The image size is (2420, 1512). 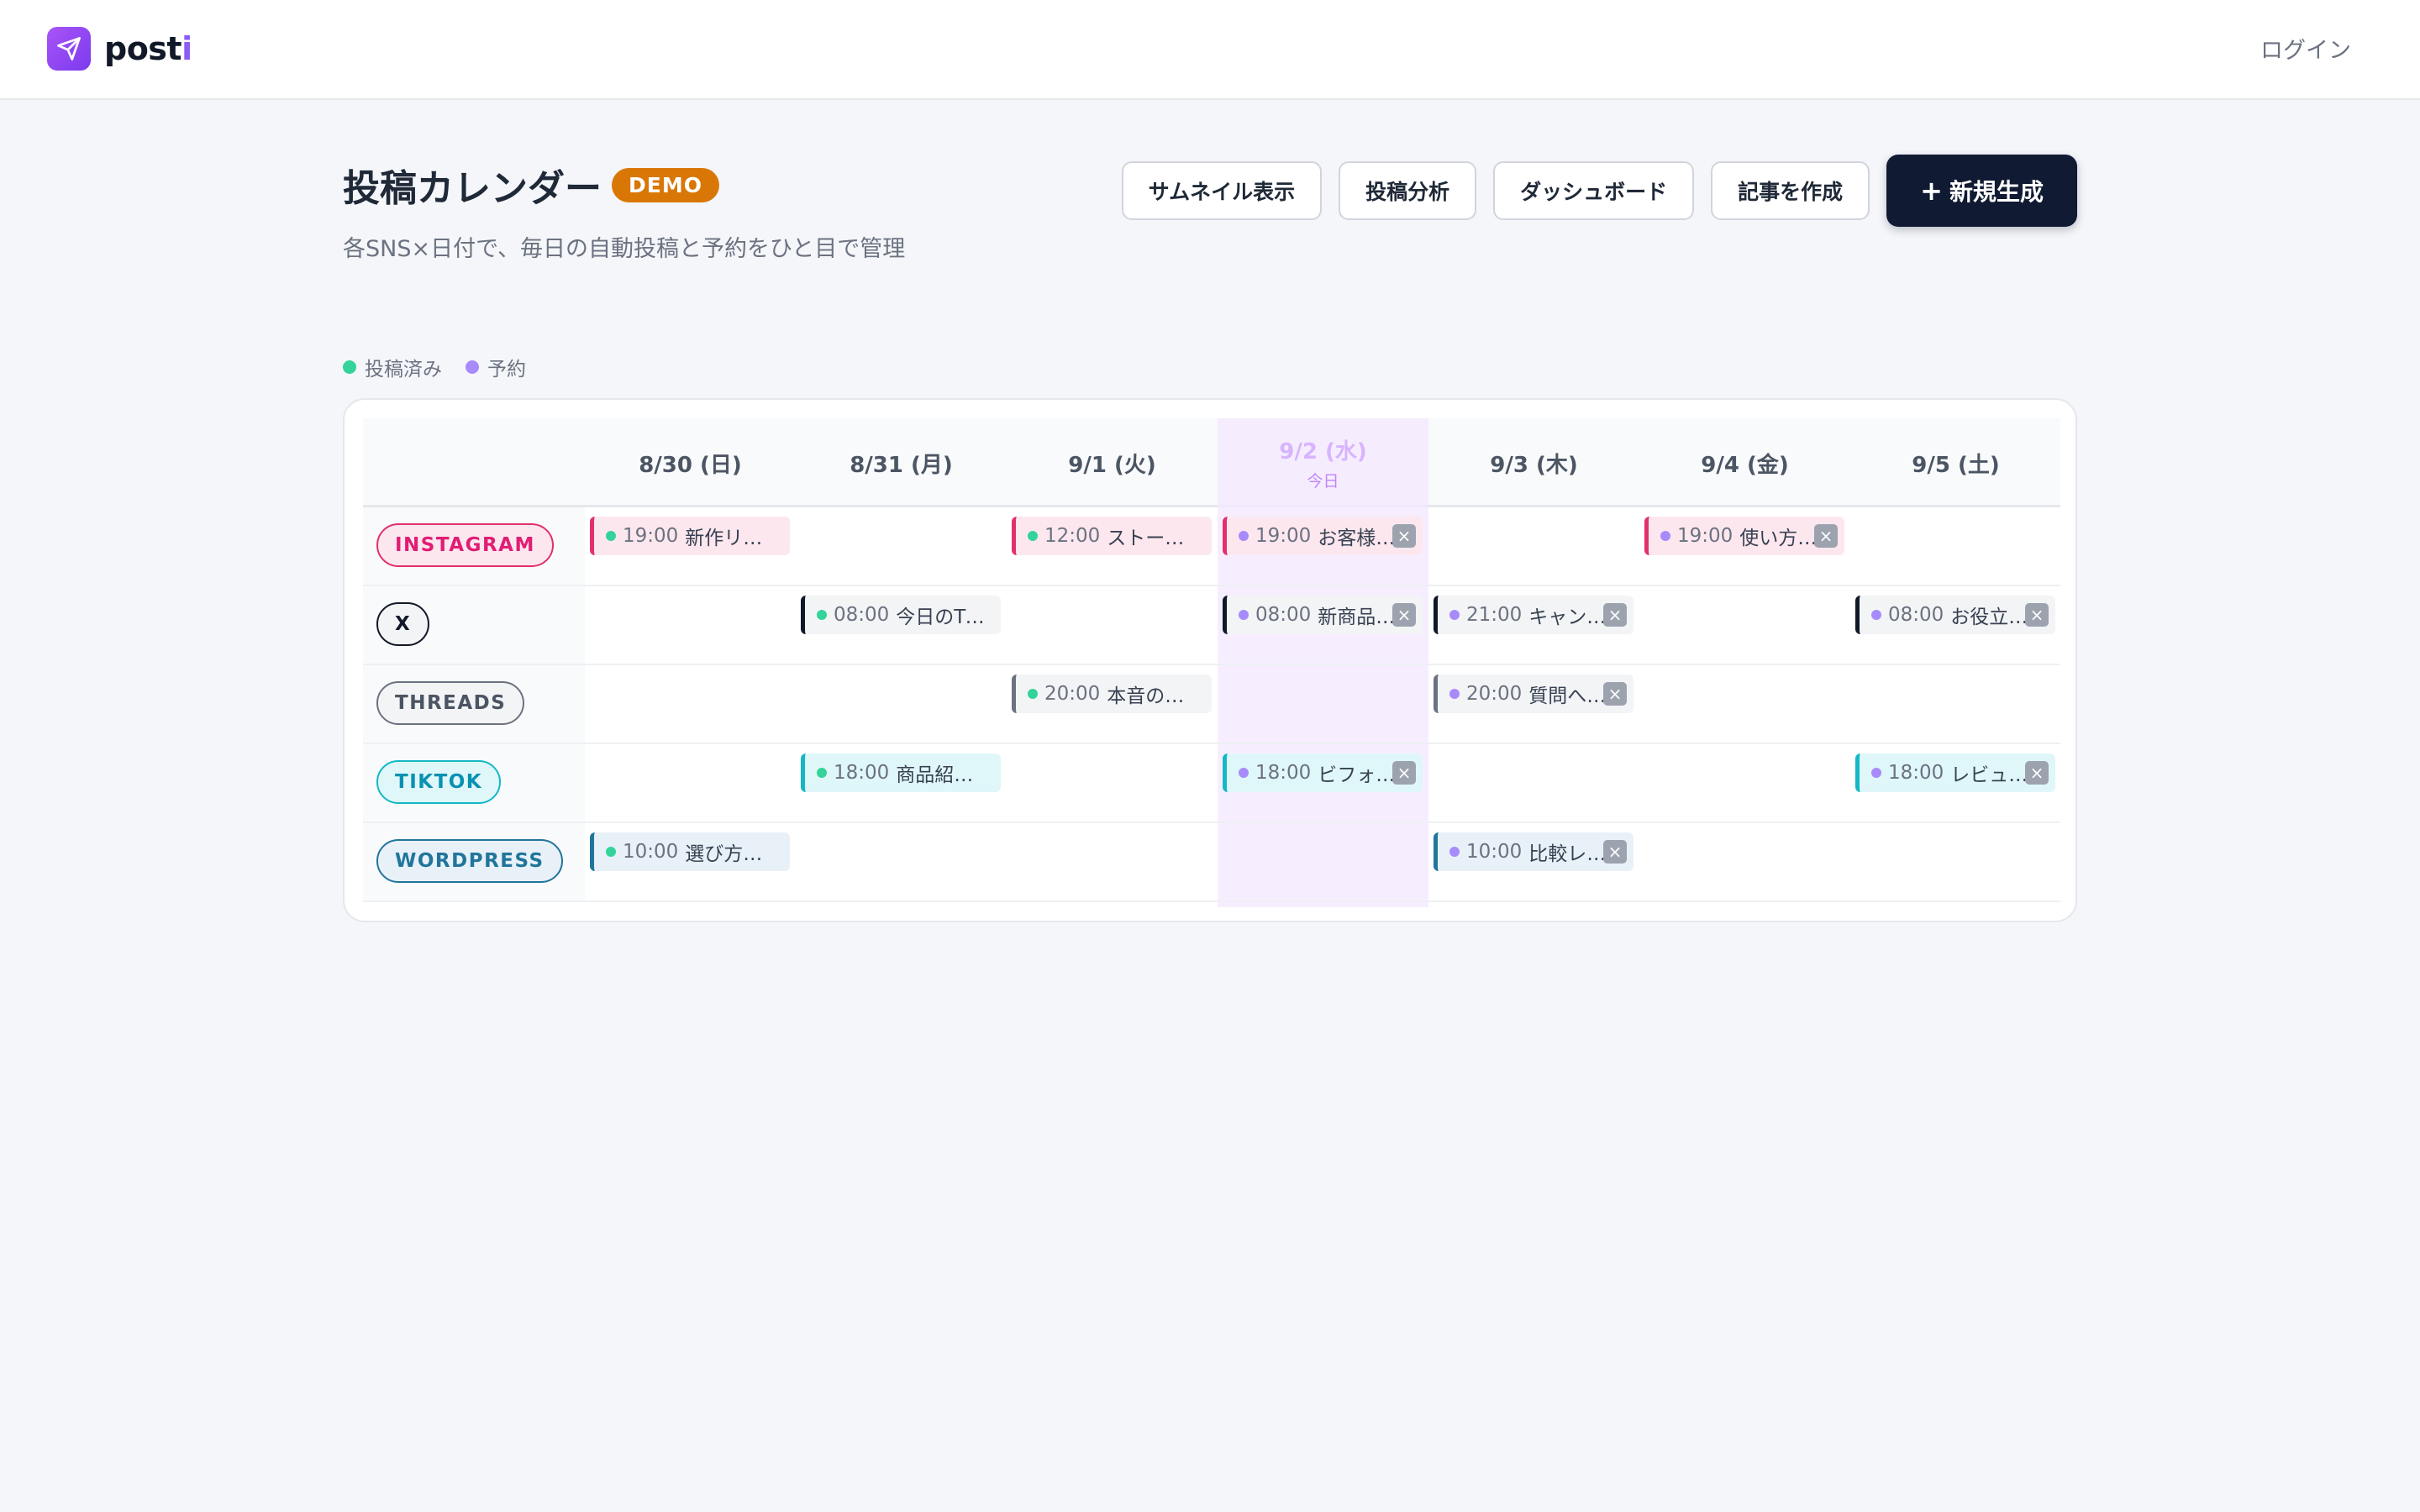 I want to click on post-time: 20:00, so click(x=1495, y=694).